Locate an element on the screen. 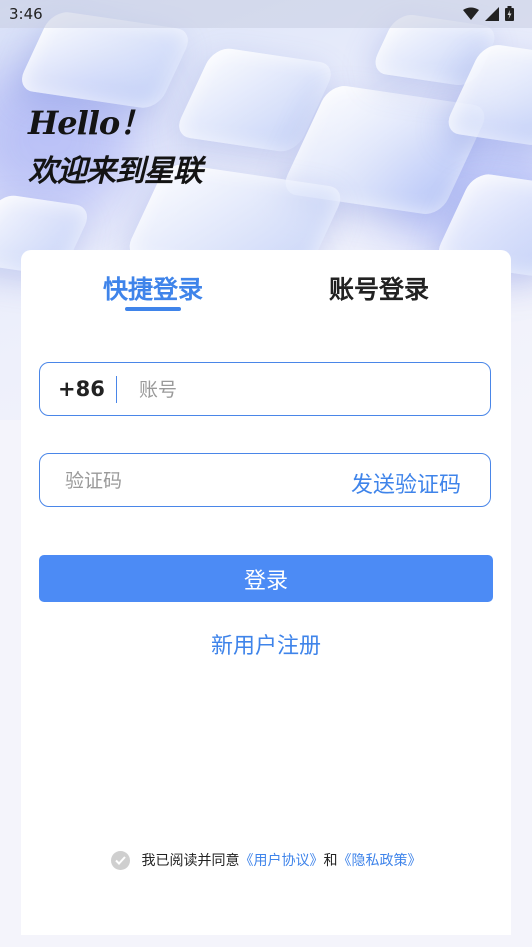  agreement-connector: 和 is located at coordinates (330, 861).